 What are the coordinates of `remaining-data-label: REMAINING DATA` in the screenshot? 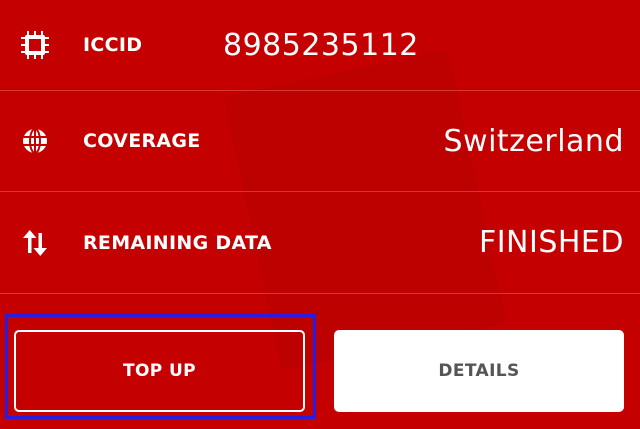 It's located at (177, 242).